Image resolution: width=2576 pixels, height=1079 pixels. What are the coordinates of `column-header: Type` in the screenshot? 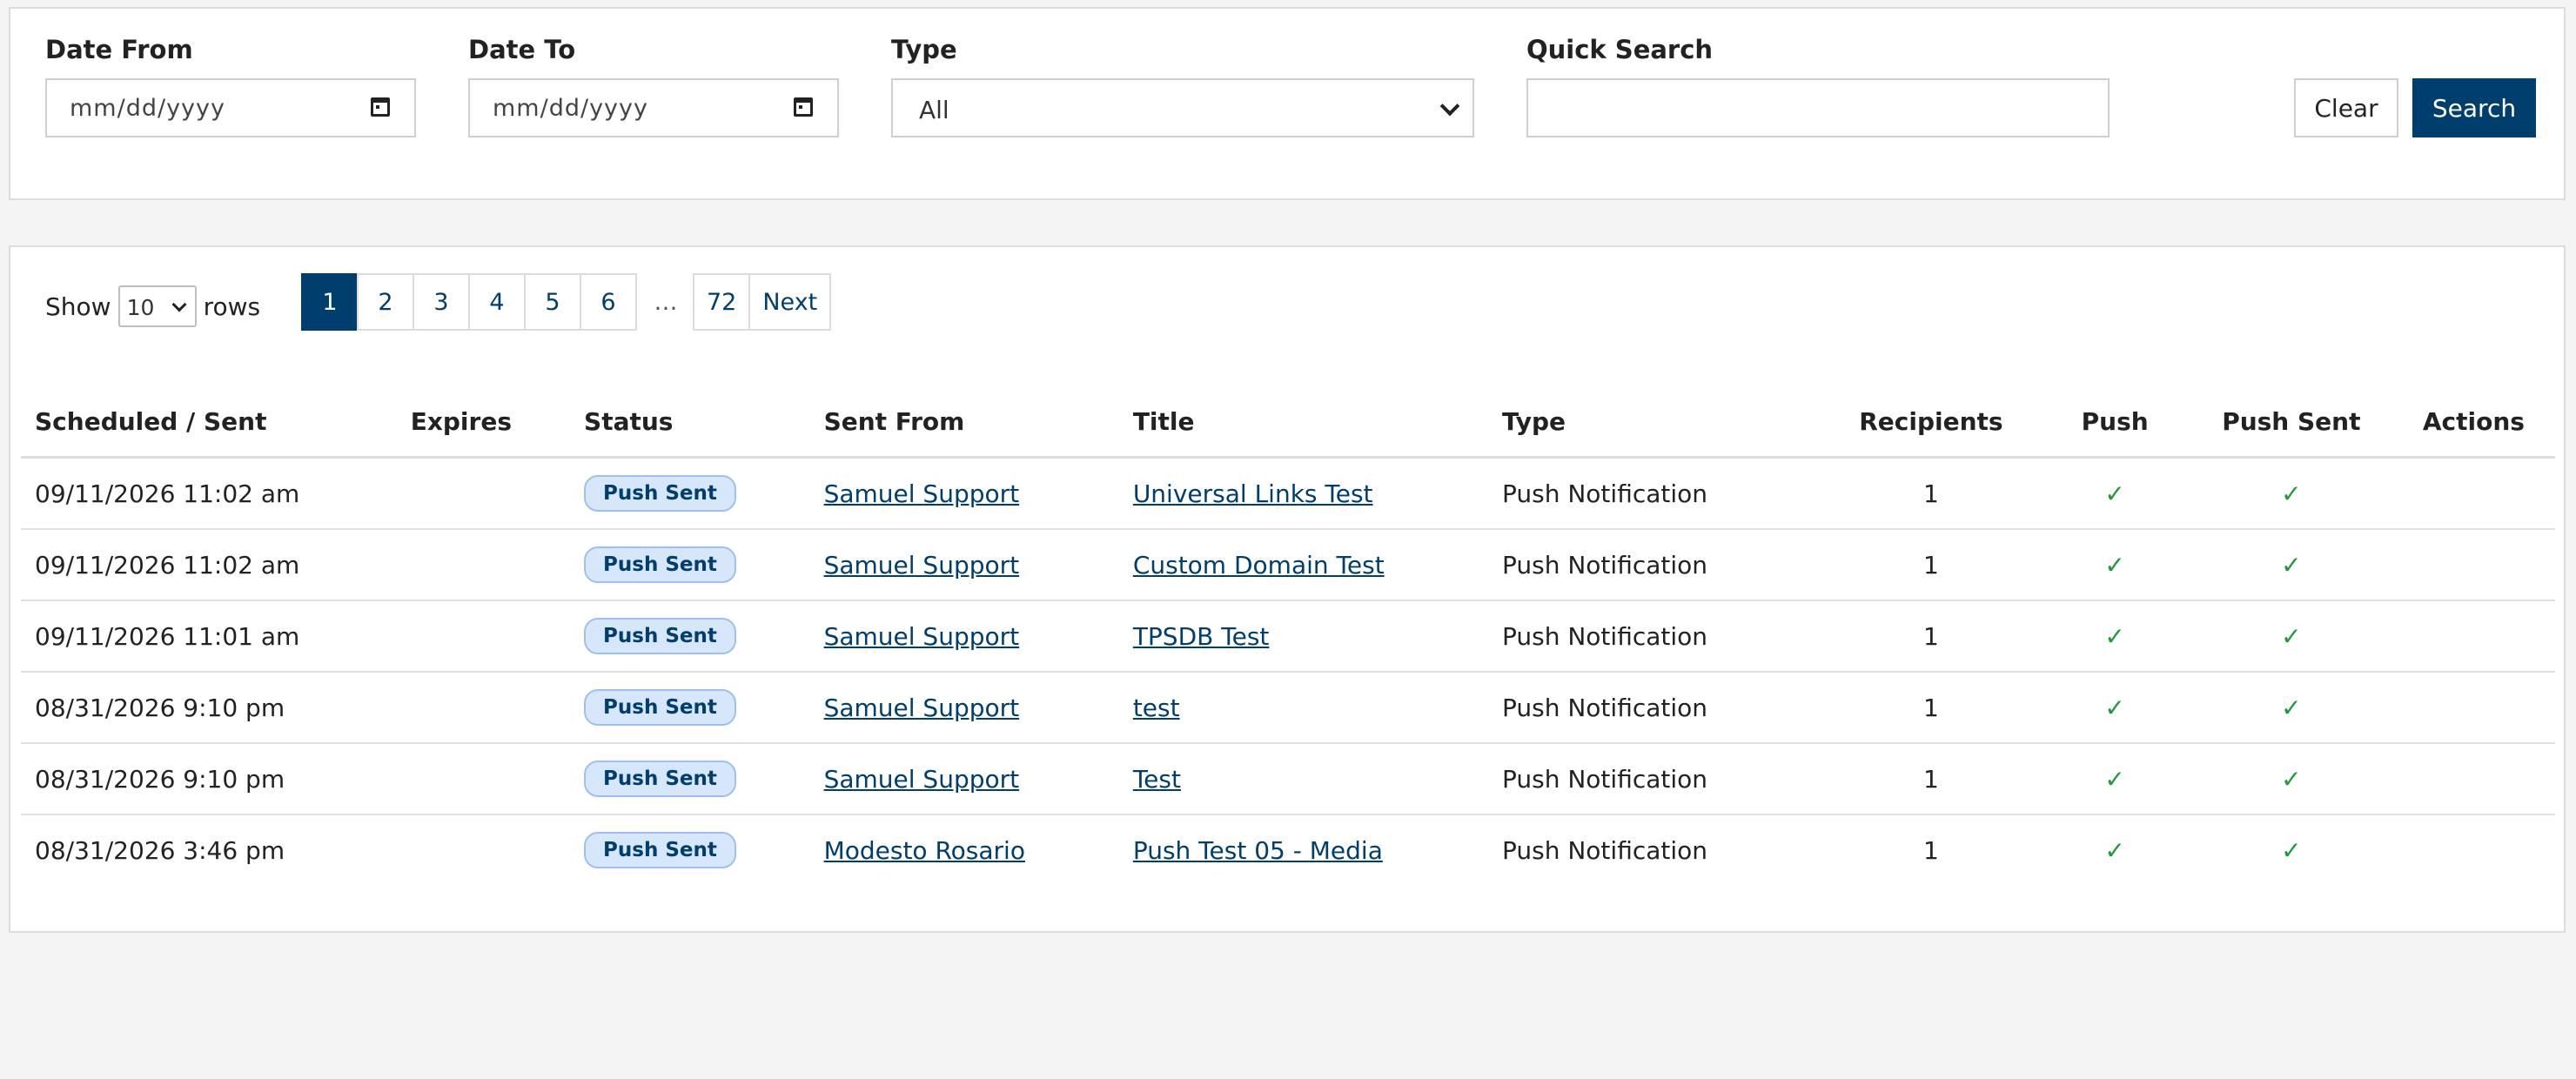 It's located at (1655, 422).